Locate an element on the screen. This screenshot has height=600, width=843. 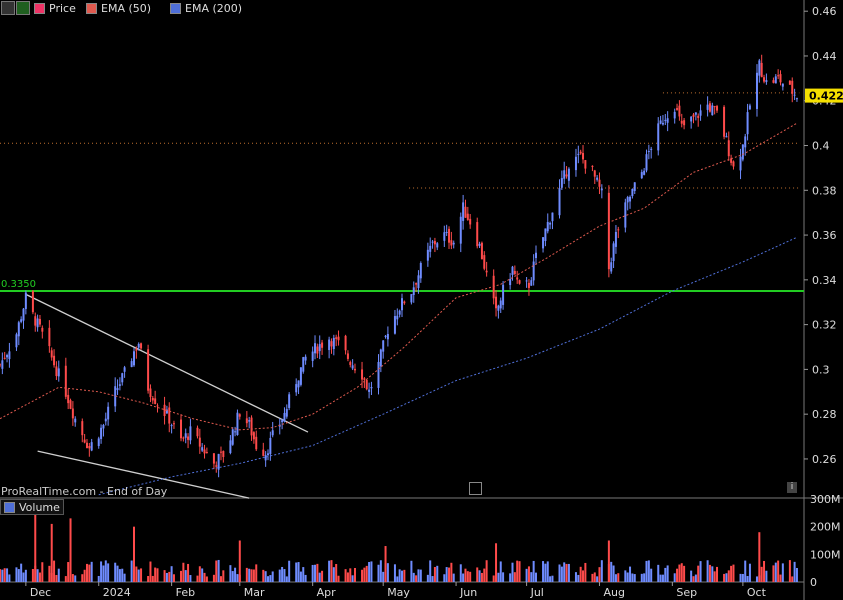
close-chart-button is located at coordinates (8, 8).